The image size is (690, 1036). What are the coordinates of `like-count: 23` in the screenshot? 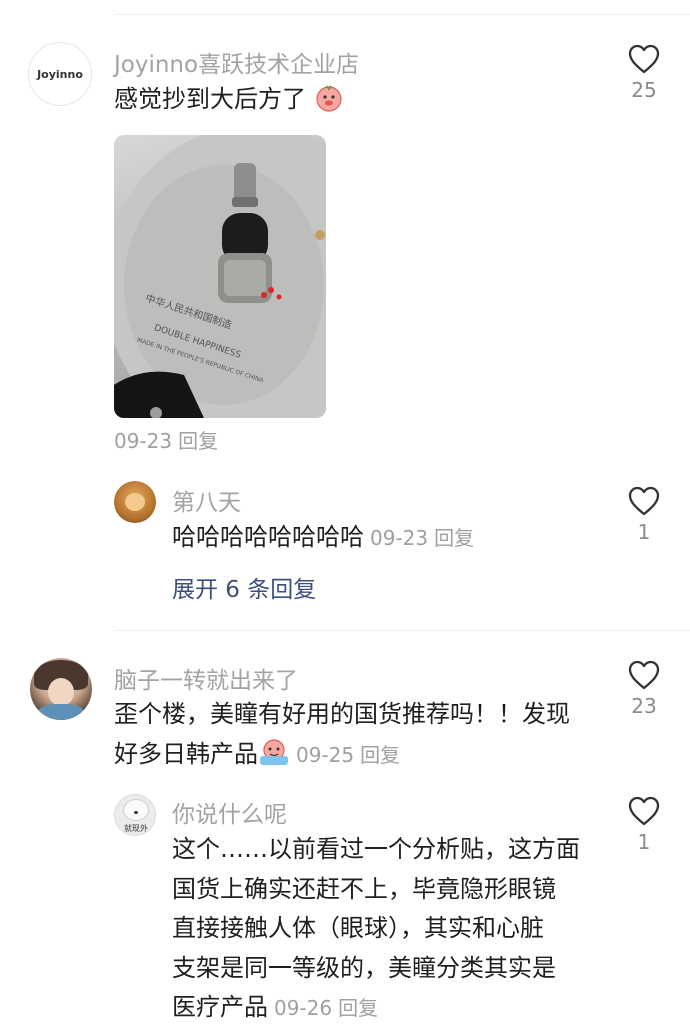 It's located at (644, 706).